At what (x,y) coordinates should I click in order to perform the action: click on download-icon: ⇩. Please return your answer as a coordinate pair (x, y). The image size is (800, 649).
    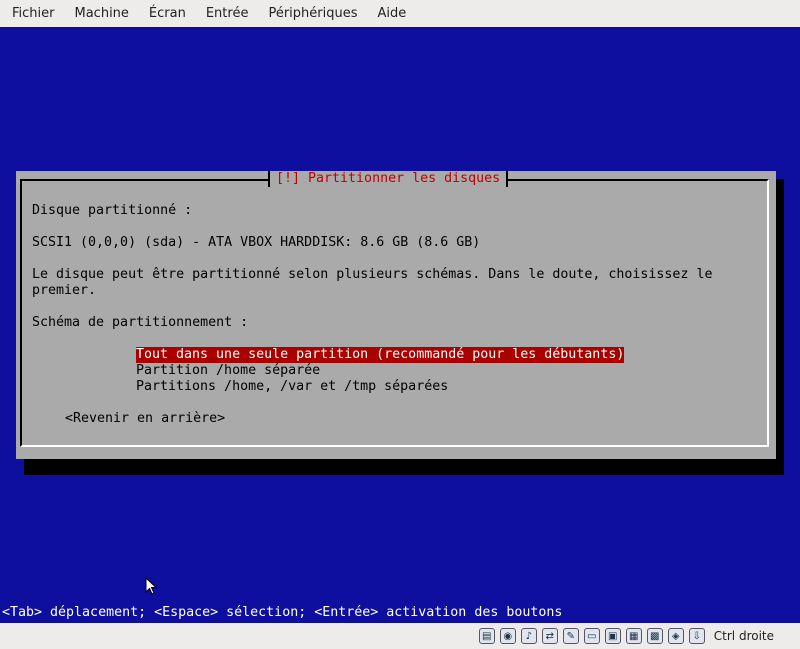
    Looking at the image, I should click on (696, 636).